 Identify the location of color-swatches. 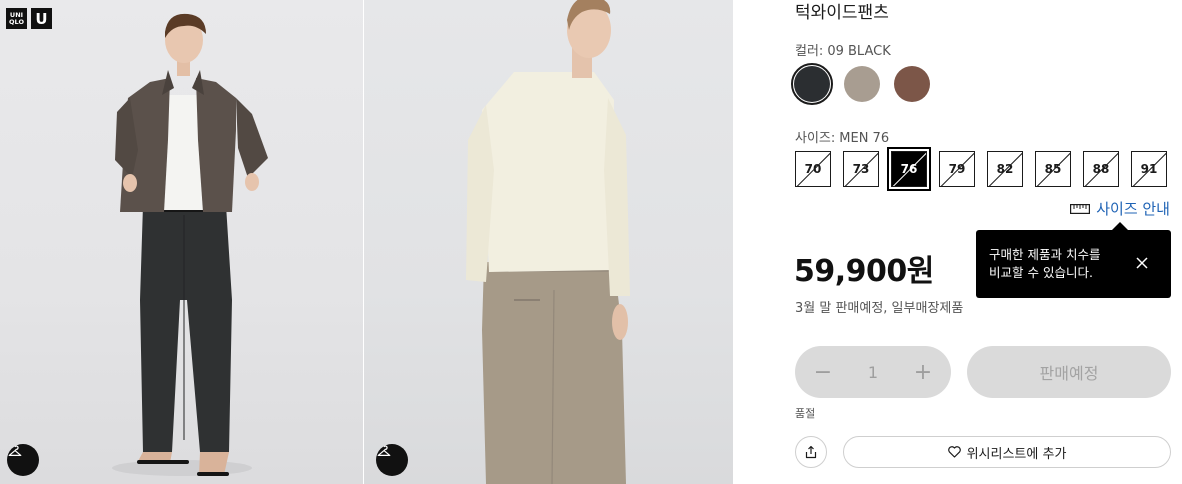
(862, 84).